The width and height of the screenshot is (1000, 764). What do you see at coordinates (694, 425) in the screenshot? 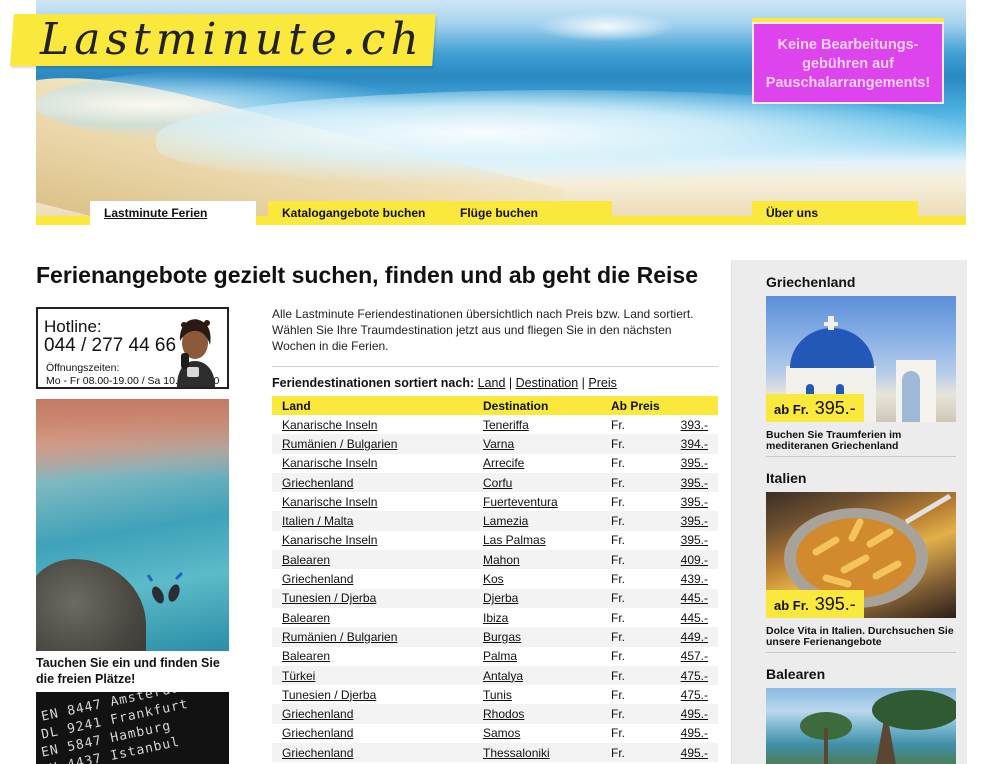
I see `price-link: 393.-` at bounding box center [694, 425].